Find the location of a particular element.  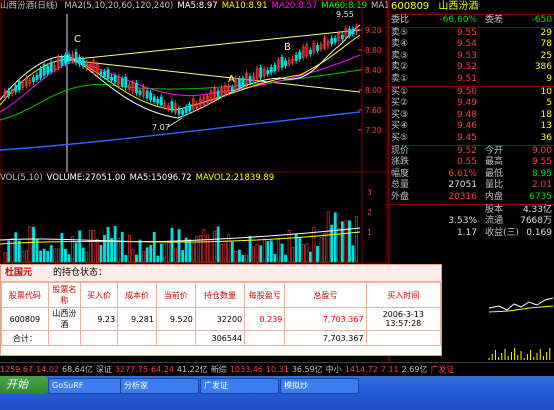

holdings-col-header: 总盈亏 is located at coordinates (325, 295).